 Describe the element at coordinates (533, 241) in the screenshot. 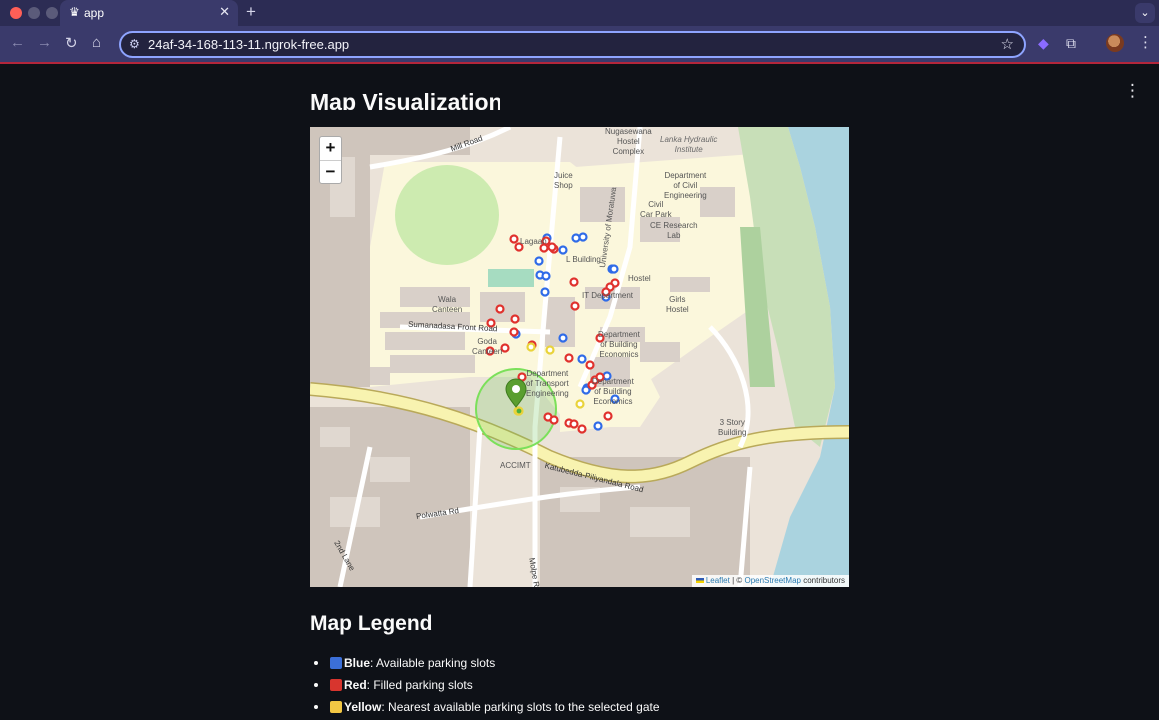

I see `map-label-lagaan: Lagaan` at that location.